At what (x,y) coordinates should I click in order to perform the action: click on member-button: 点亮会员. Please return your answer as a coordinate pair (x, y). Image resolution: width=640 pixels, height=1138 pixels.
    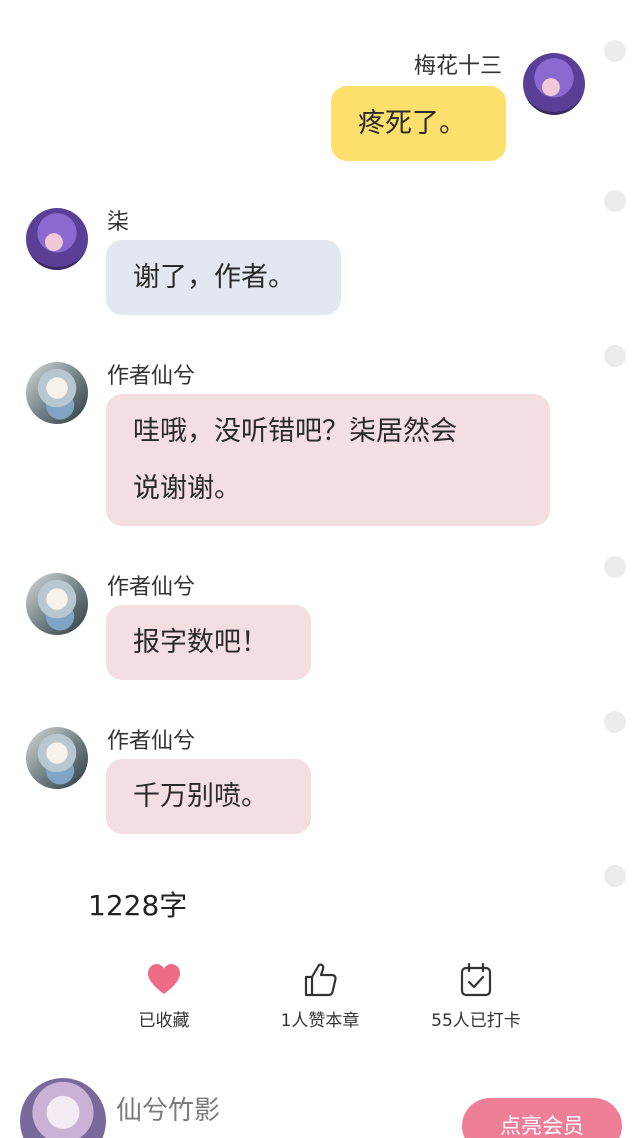
    Looking at the image, I should click on (542, 1118).